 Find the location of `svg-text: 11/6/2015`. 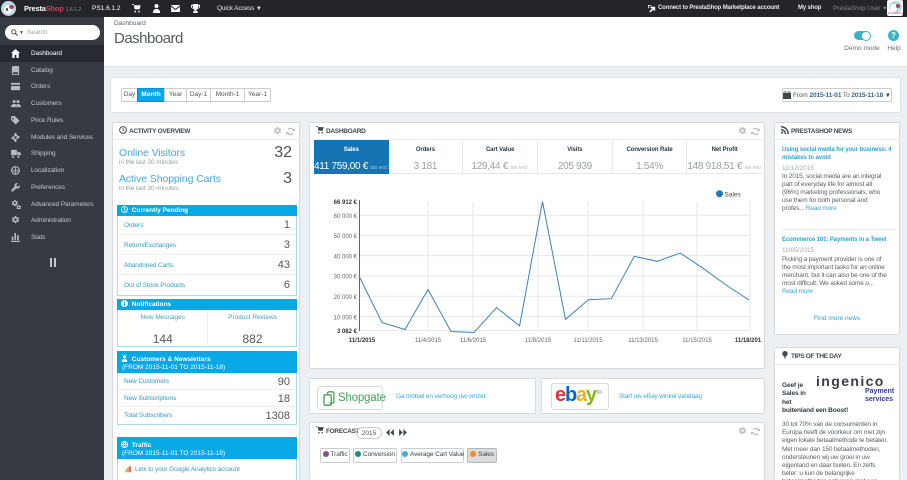

svg-text: 11/6/2015 is located at coordinates (473, 341).